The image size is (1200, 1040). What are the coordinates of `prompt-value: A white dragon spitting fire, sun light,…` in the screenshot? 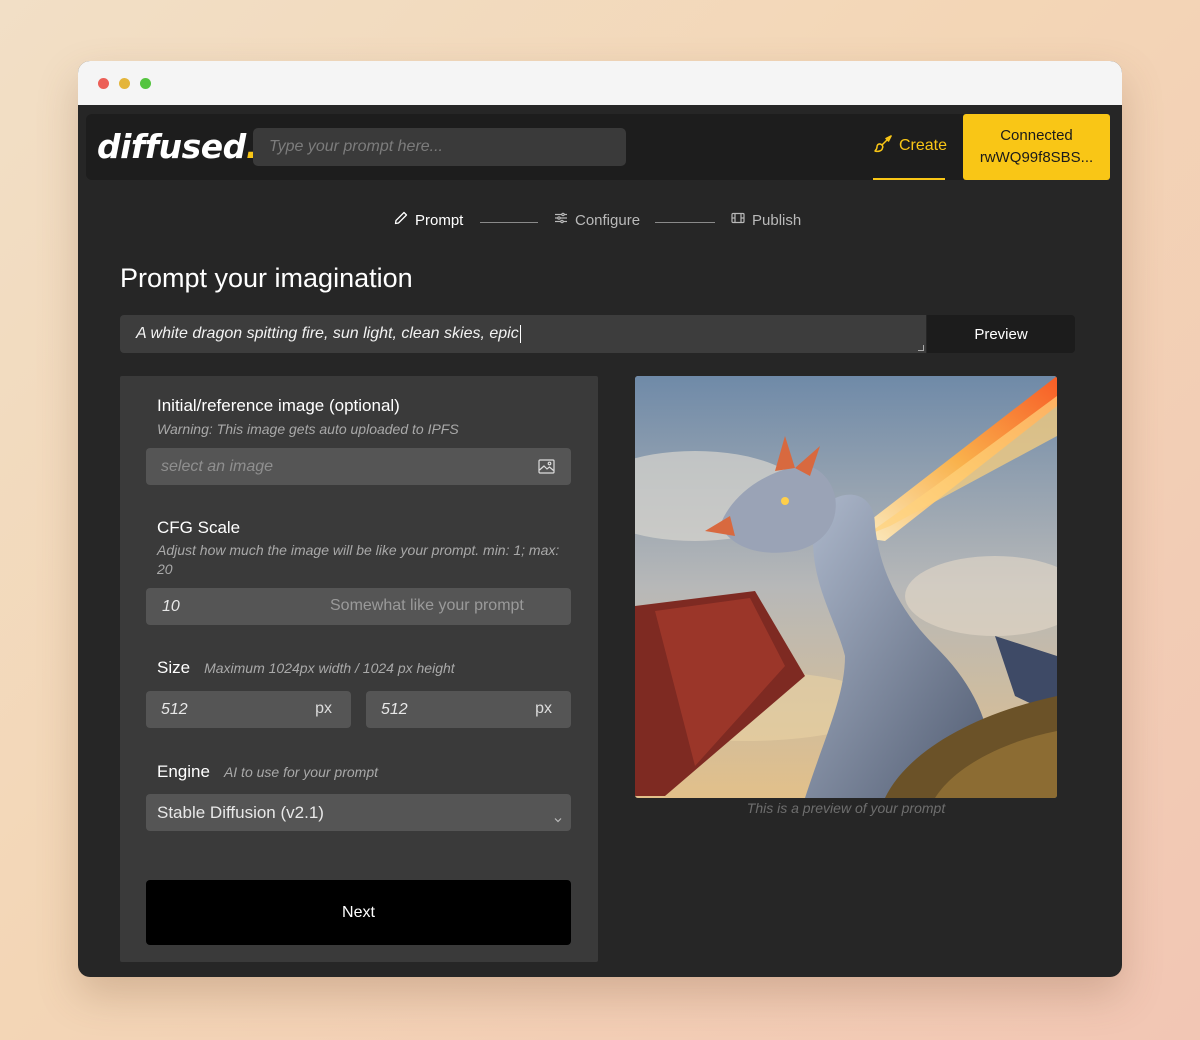 It's located at (327, 333).